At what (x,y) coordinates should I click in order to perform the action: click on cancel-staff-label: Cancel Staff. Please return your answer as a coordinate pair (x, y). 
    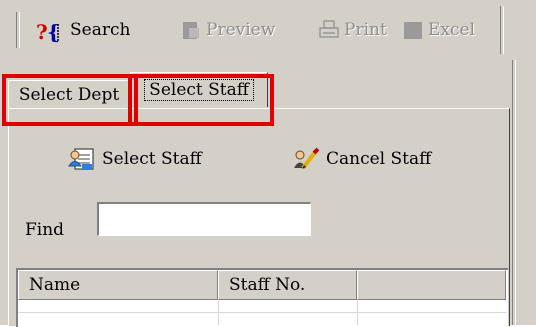
    Looking at the image, I should click on (379, 159).